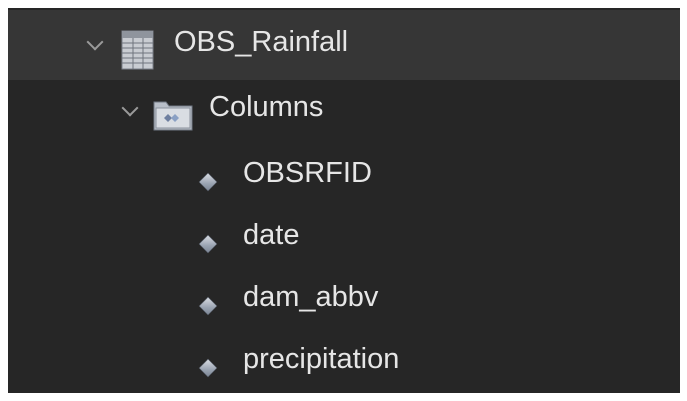 The height and width of the screenshot is (401, 687). I want to click on columns-folder-icon, so click(173, 114).